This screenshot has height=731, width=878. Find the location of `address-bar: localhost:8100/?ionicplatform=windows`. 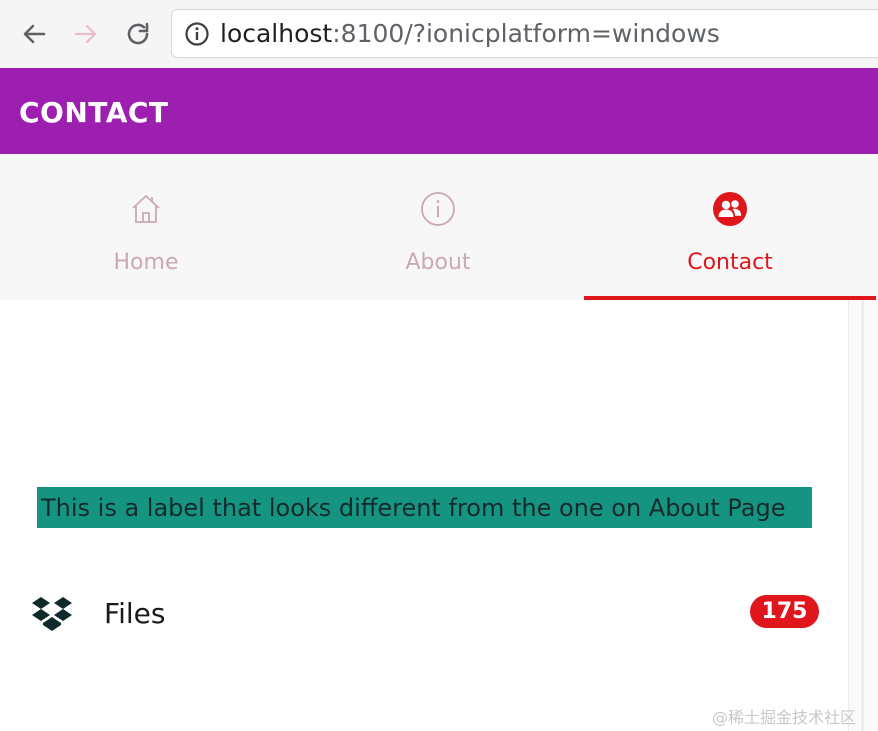

address-bar: localhost:8100/?ionicplatform=windows is located at coordinates (524, 33).